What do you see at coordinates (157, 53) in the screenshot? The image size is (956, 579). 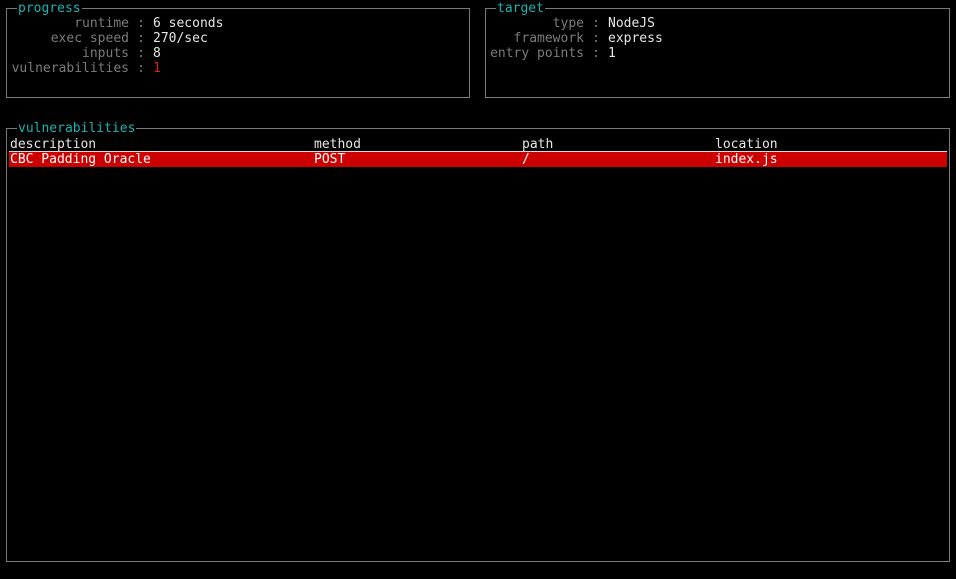 I see `stat-value: 8` at bounding box center [157, 53].